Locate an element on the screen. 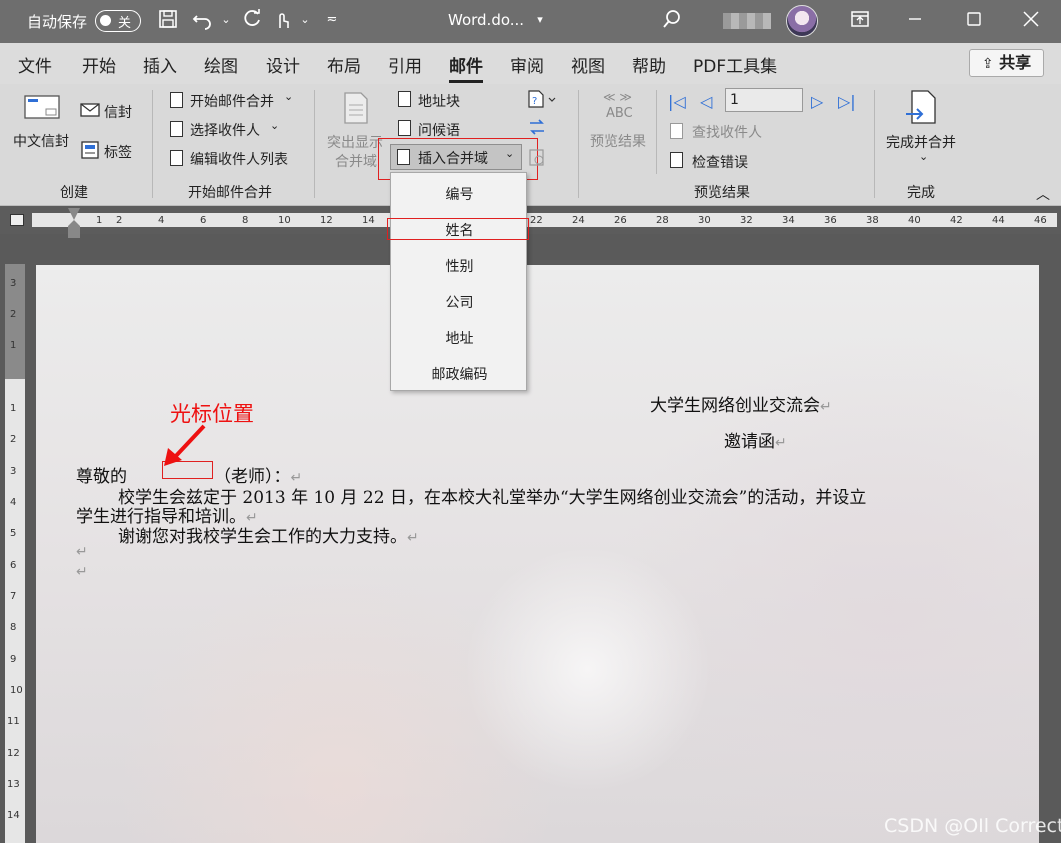 The image size is (1061, 843). paragraph-2: 谢谢您对我校学生会工作的大力支持。↵ is located at coordinates (268, 534).